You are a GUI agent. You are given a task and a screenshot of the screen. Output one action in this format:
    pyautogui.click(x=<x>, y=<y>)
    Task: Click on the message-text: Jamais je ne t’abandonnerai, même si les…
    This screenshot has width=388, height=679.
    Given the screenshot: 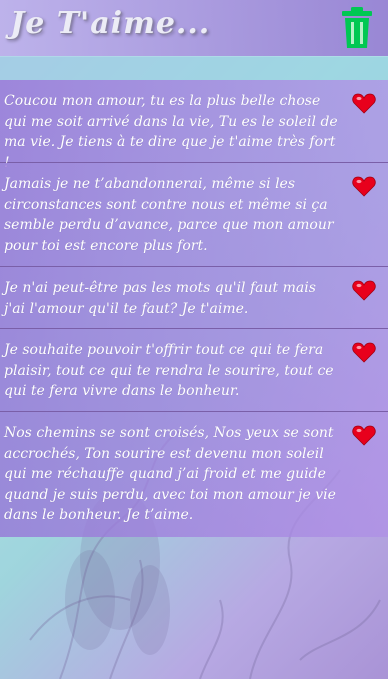 What is the action you would take?
    pyautogui.click(x=169, y=215)
    